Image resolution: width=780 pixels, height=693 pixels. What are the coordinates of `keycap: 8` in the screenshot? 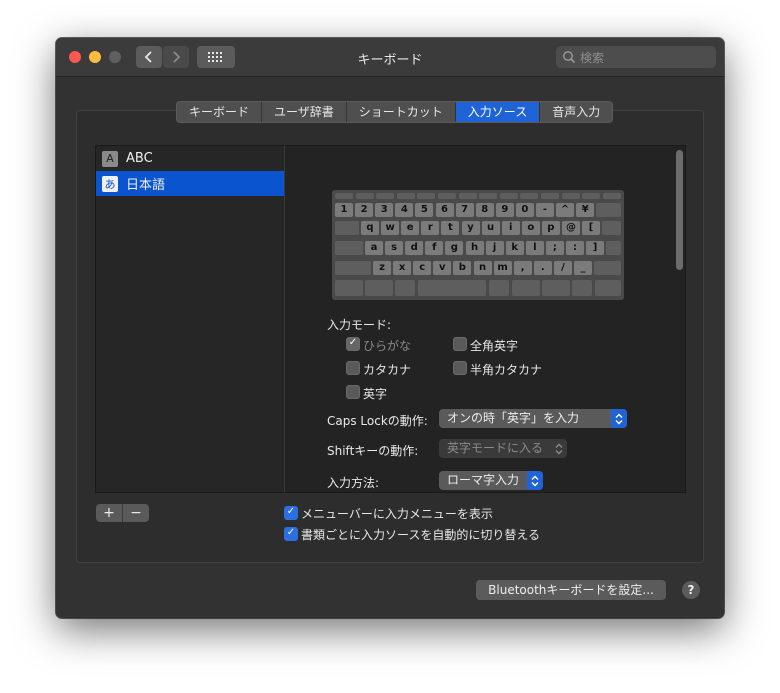 It's located at (484, 210).